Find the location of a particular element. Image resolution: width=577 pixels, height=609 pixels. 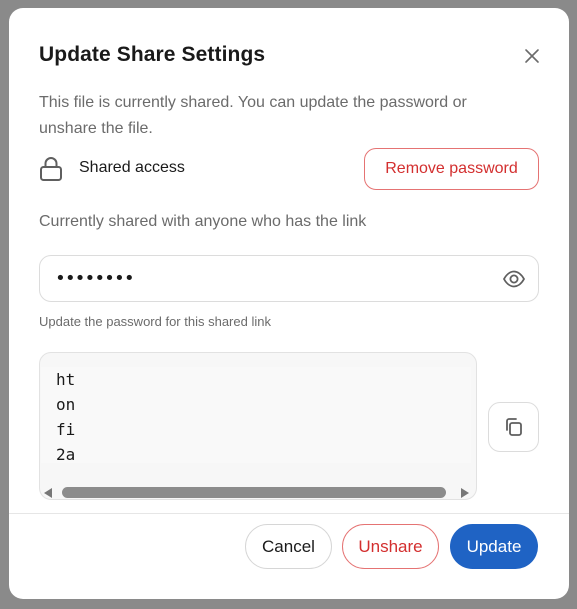

password-input: •••••••• is located at coordinates (289, 278).